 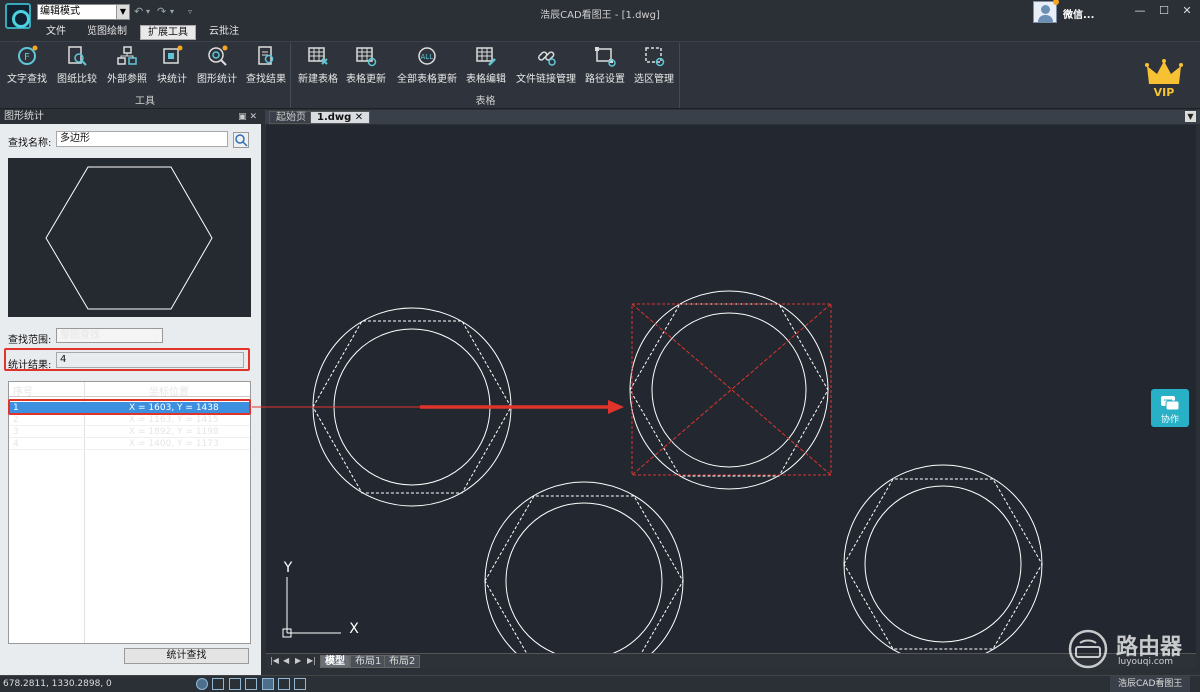 I want to click on watermark: 路由器 luyouqi.com, so click(x=1126, y=650).